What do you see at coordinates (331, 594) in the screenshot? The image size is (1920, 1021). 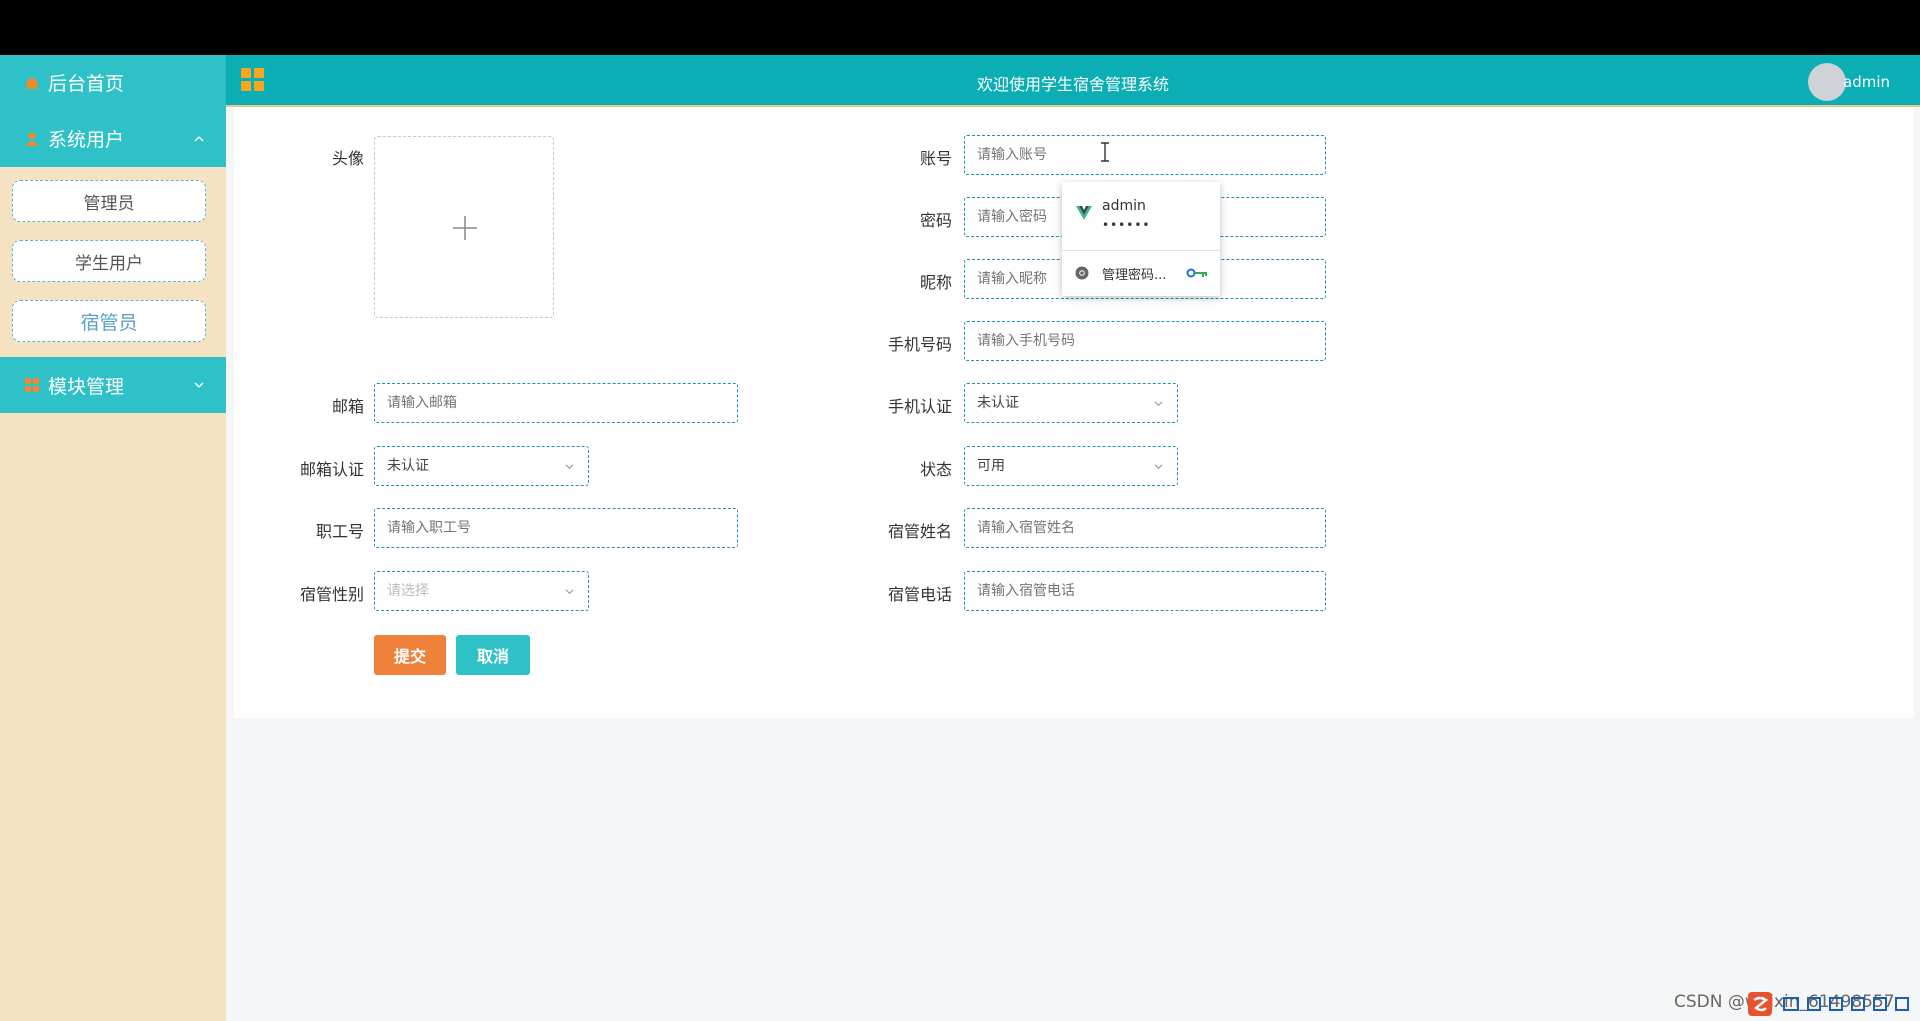 I see `manager-gender-label: 宿管性别` at bounding box center [331, 594].